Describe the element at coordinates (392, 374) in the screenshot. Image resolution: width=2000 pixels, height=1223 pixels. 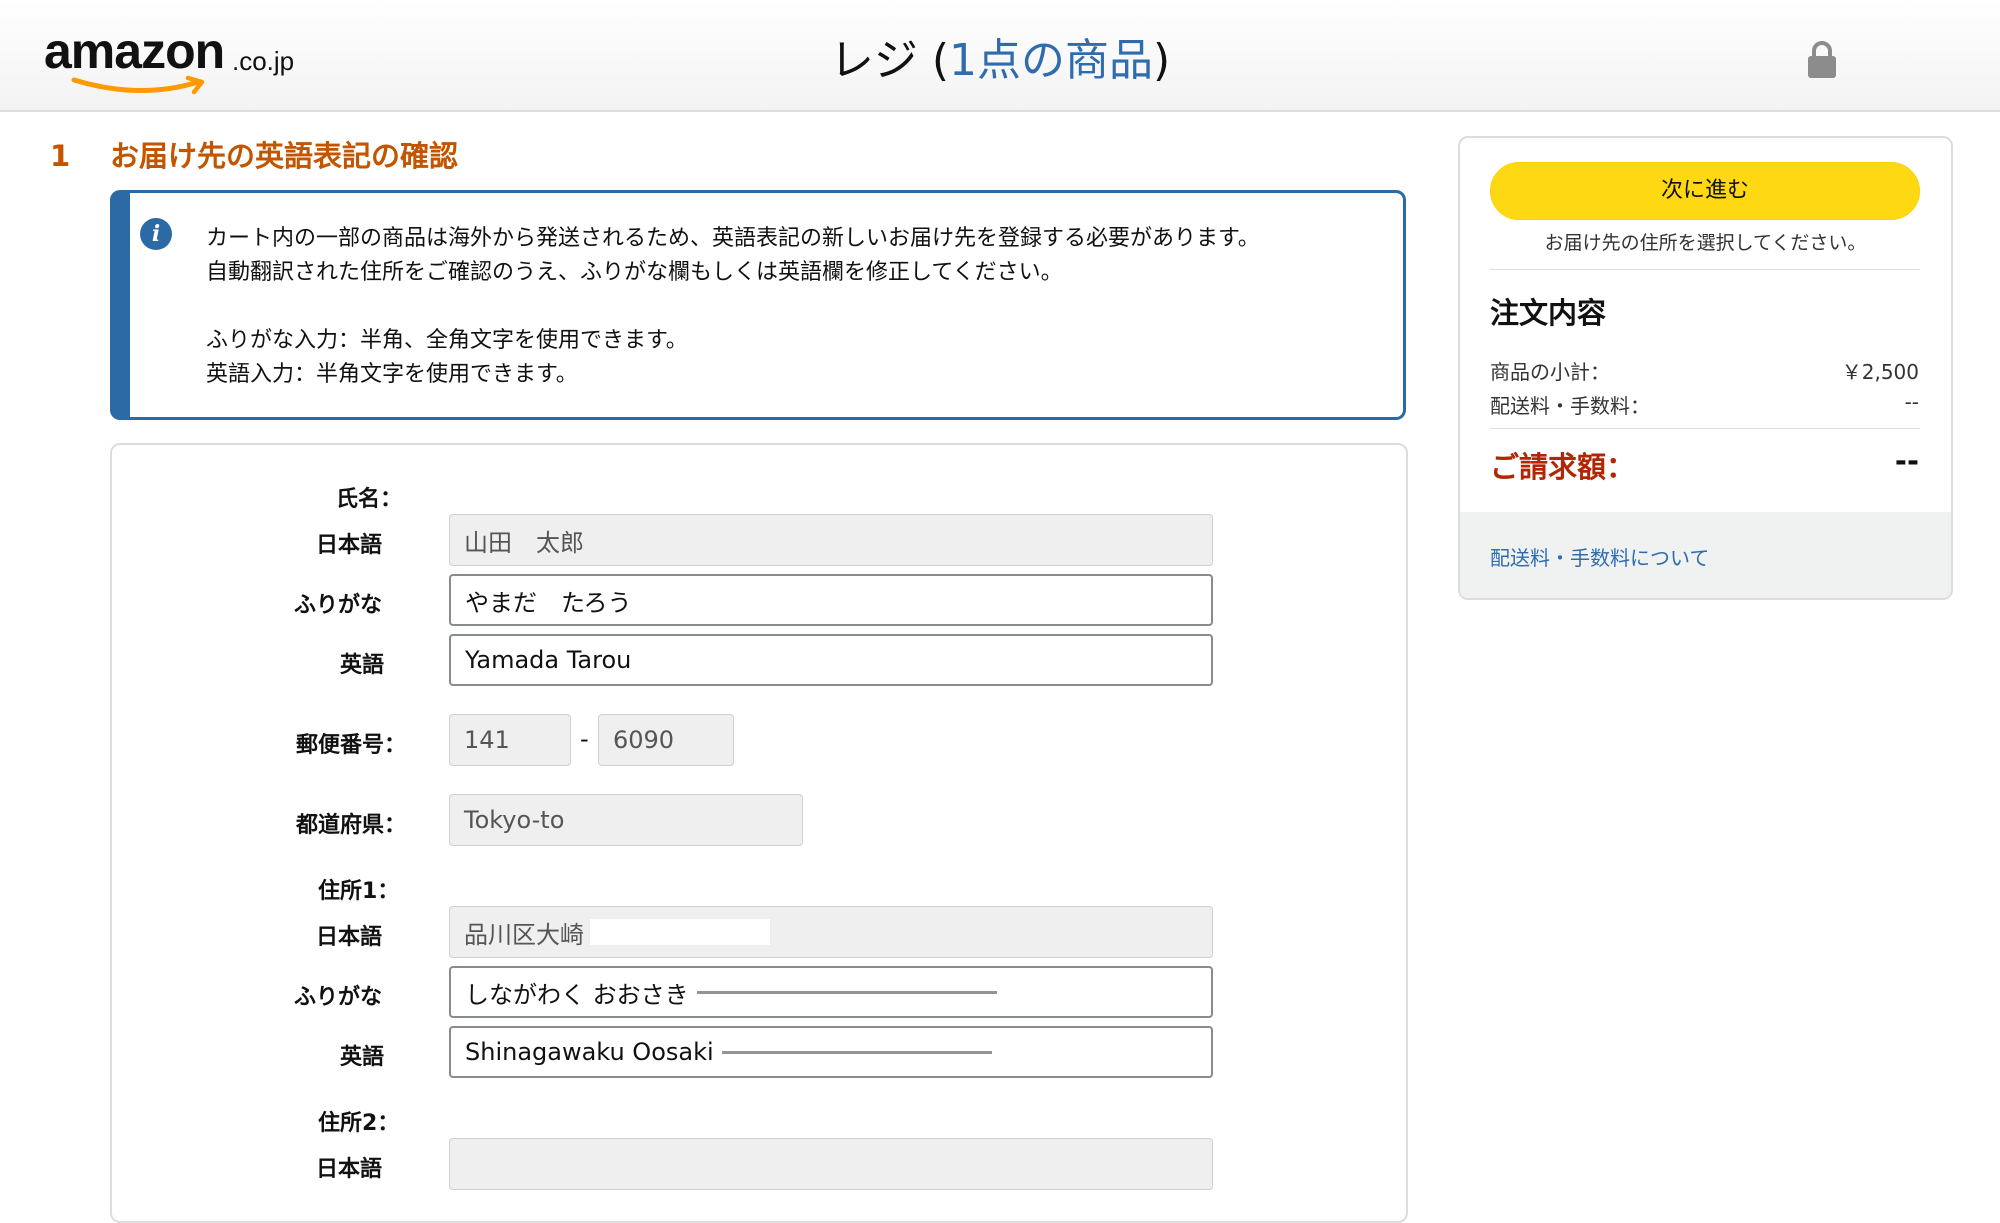
I see `info-text-line-4: 英語入力：半角文字を使用できます。` at that location.